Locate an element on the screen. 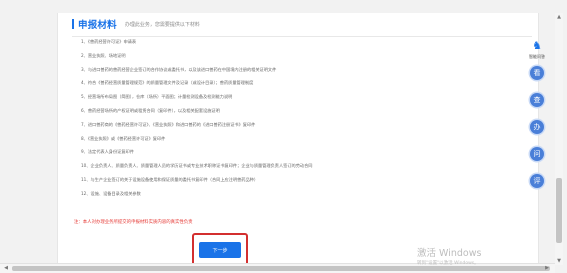 The width and height of the screenshot is (567, 273). material-item: 5、经营场所布局图（简图），仓库（场所）平面图；计量检测设备及检测能力说明 is located at coordinates (157, 97).